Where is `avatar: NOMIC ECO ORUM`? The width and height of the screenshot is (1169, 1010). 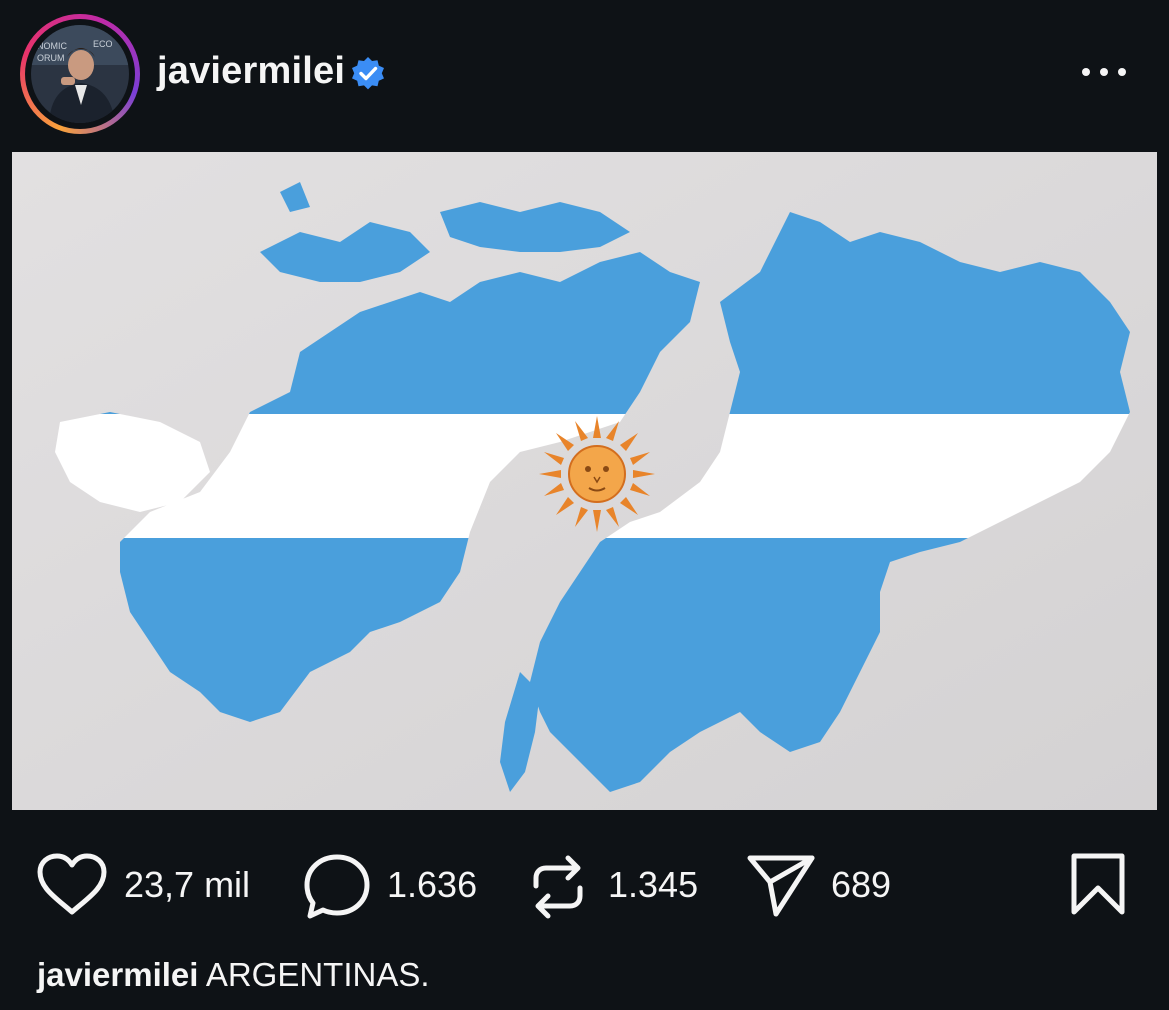 avatar: NOMIC ECO ORUM is located at coordinates (80, 74).